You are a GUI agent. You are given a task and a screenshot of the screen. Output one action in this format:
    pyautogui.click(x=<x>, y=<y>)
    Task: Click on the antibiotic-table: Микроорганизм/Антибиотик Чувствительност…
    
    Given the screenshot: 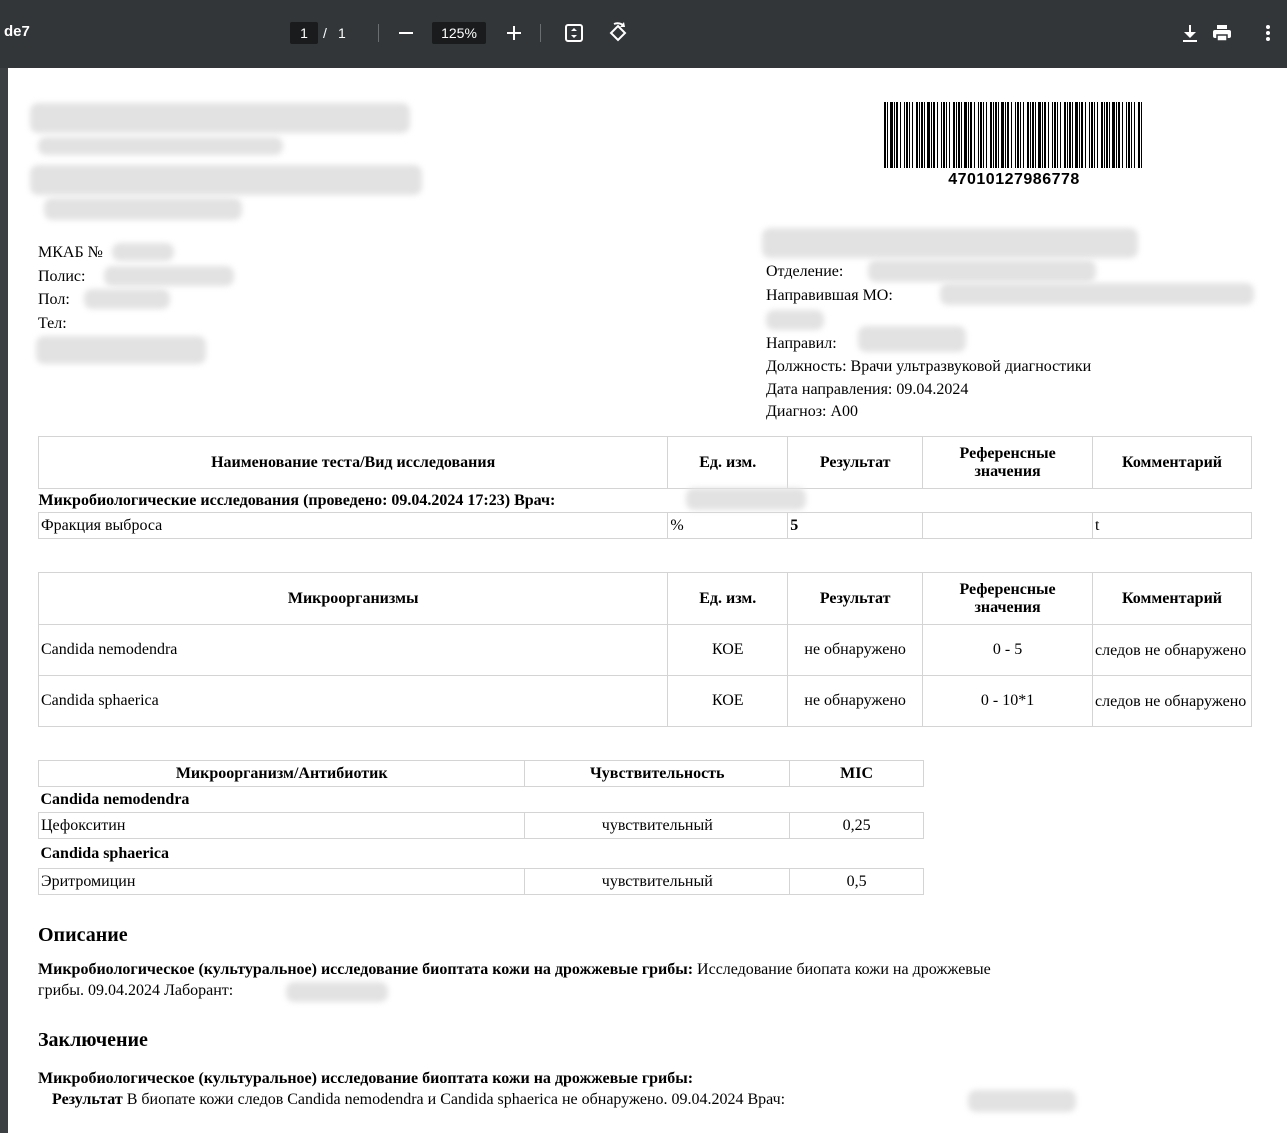 What is the action you would take?
    pyautogui.click(x=480, y=827)
    